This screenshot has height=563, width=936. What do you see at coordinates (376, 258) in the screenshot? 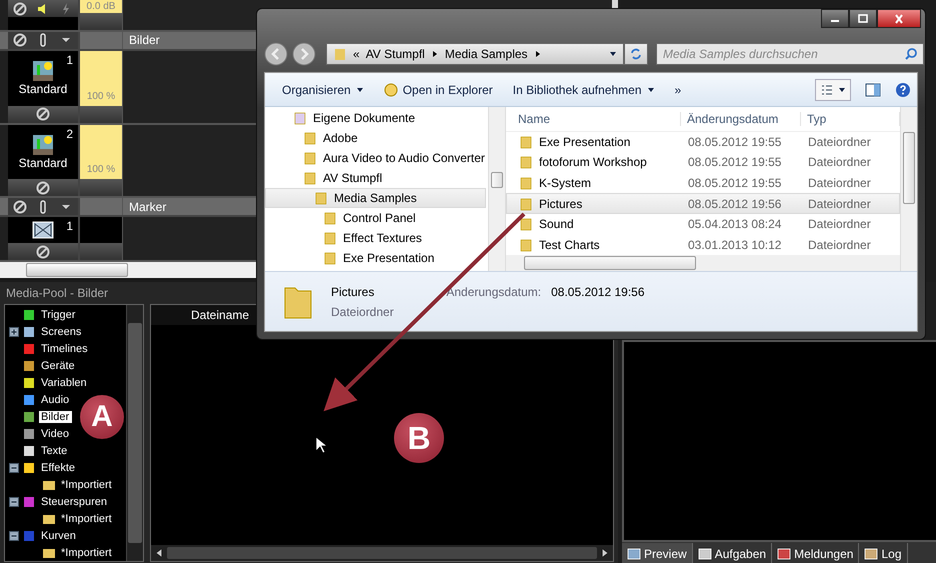
I see `nav-tree-item: Exe Presentation` at bounding box center [376, 258].